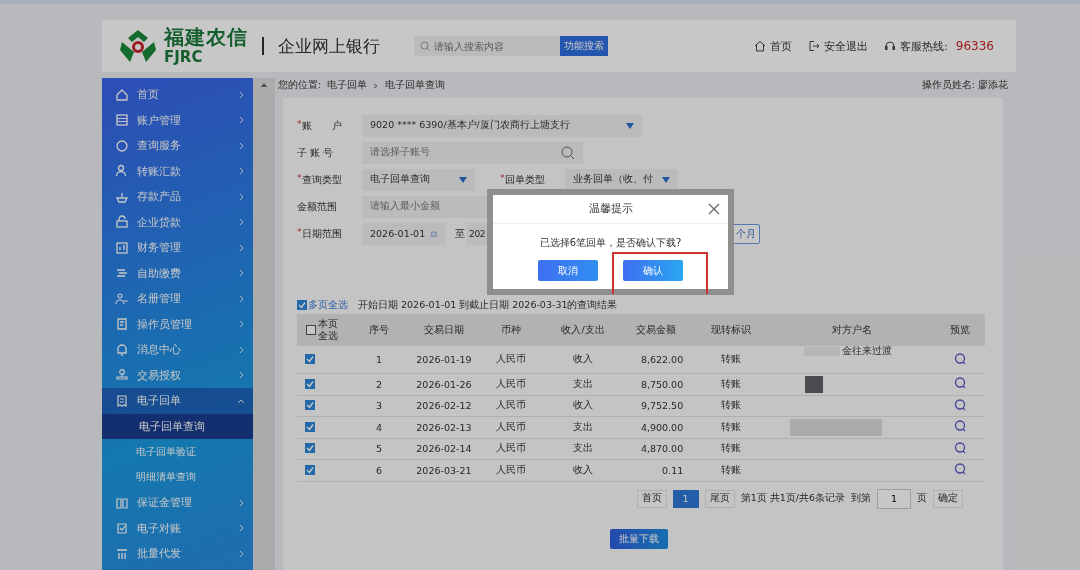 Image resolution: width=1080 pixels, height=570 pixels. I want to click on goto-label: 到第, so click(861, 498).